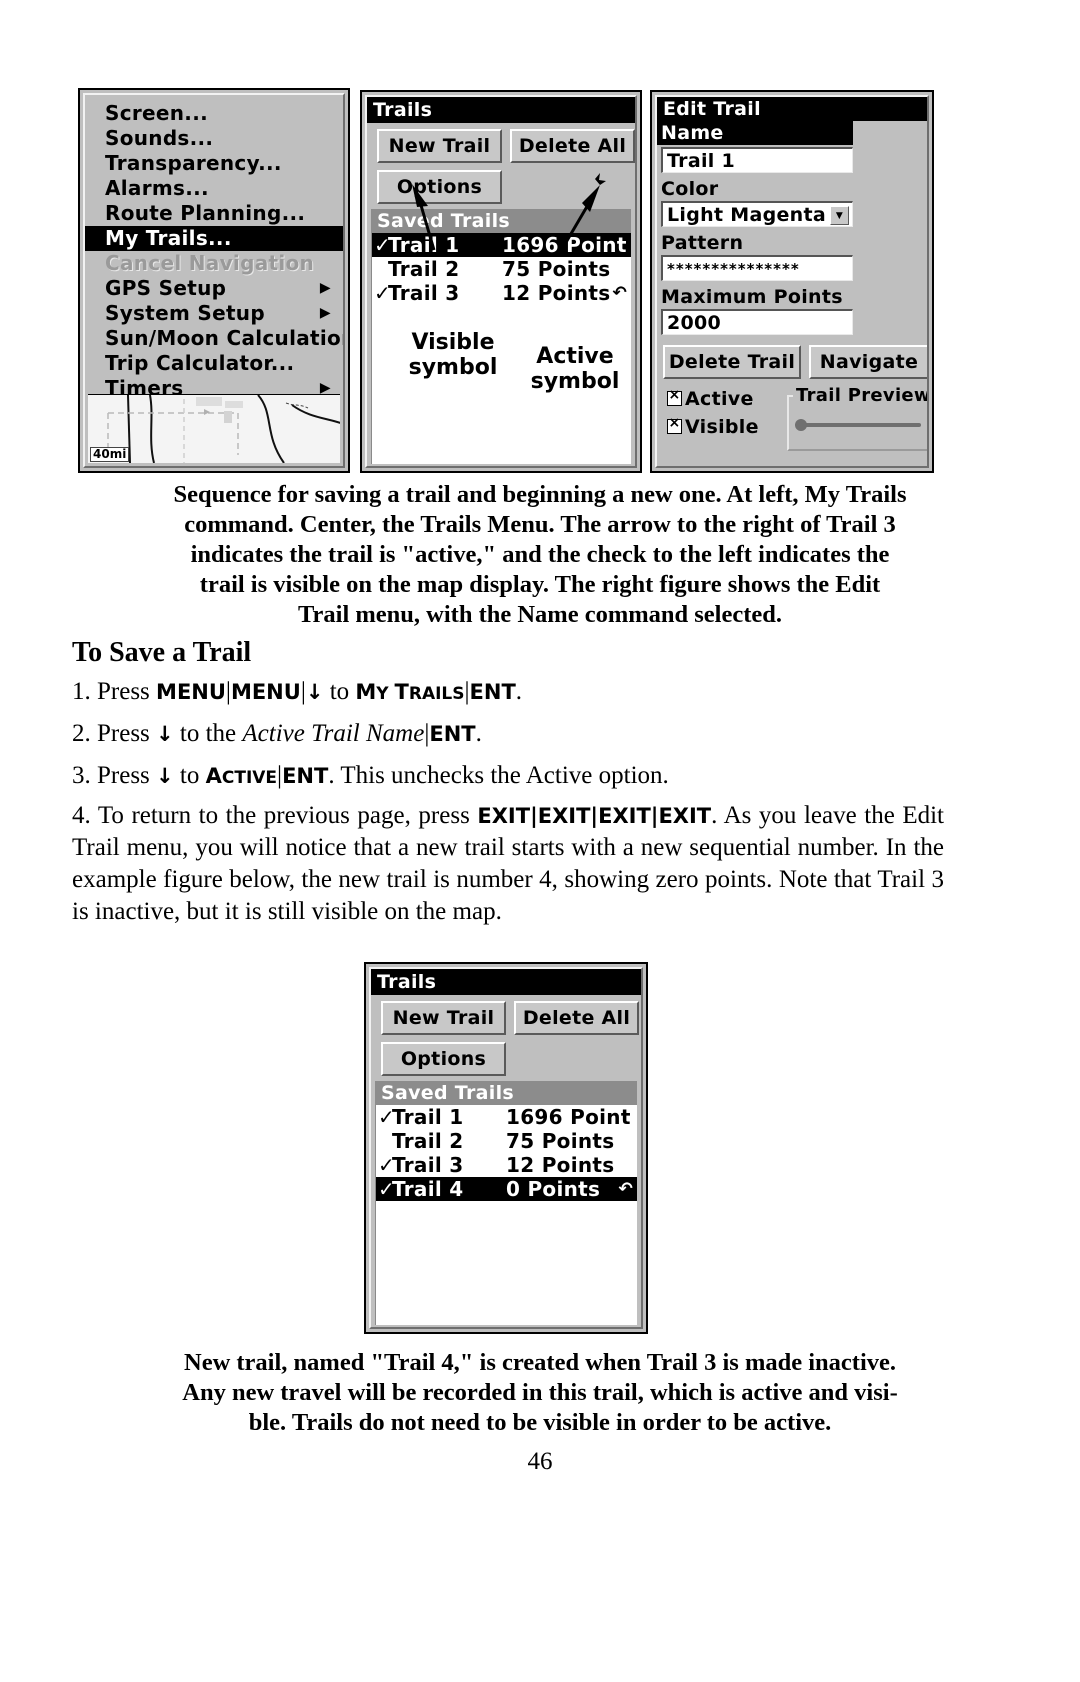 The image size is (1080, 1682). Describe the element at coordinates (801, 425) in the screenshot. I see `trail-preview-handle` at that location.